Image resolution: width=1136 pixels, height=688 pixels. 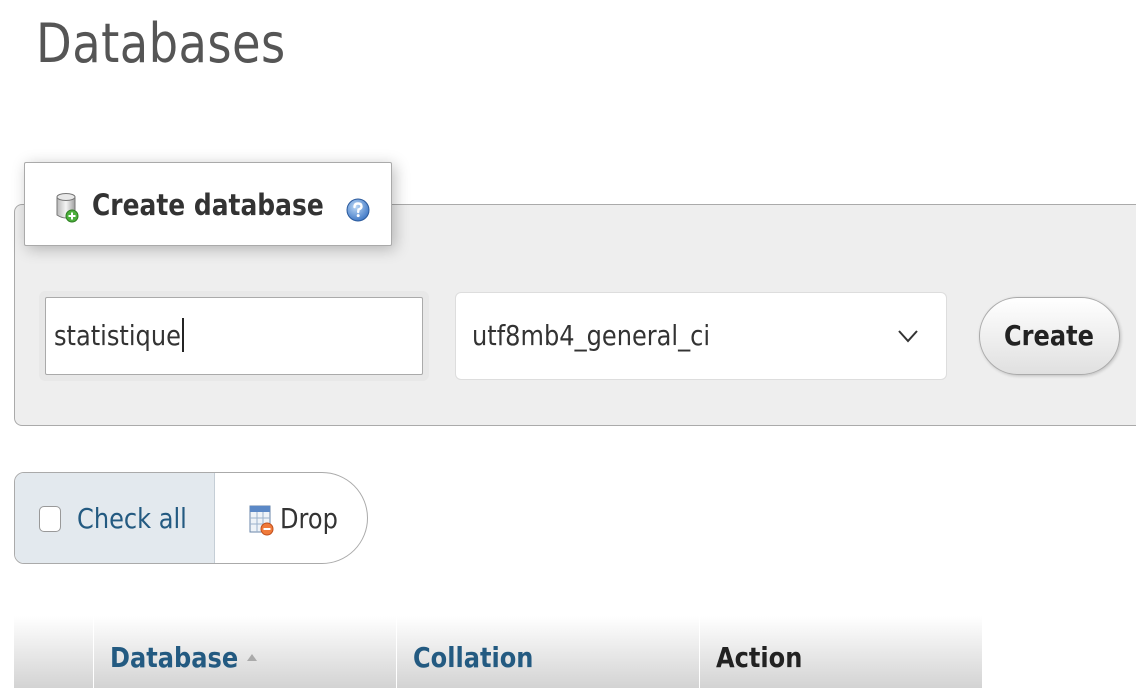 I want to click on database-name-value: statistique, so click(x=119, y=336).